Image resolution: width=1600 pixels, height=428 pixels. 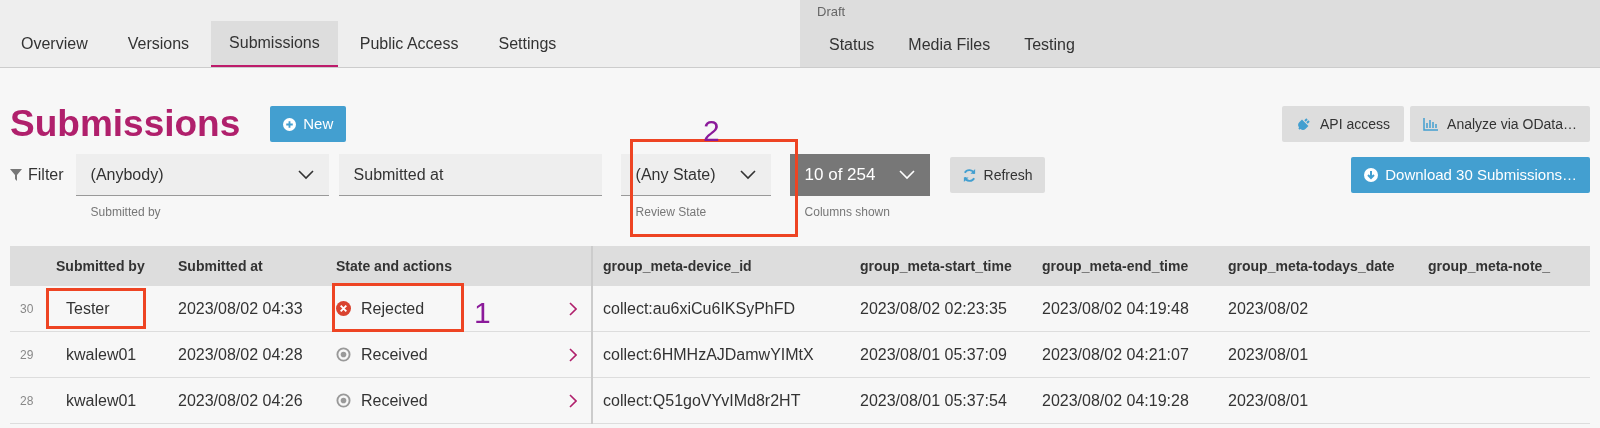 What do you see at coordinates (125, 212) in the screenshot?
I see `field-caption: Submitted by` at bounding box center [125, 212].